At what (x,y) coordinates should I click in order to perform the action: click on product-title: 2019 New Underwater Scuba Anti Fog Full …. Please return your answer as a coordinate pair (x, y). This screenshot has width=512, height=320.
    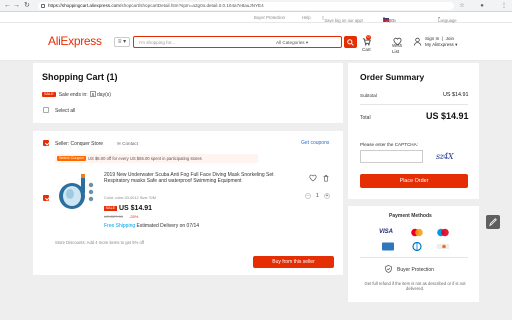
    Looking at the image, I should click on (189, 178).